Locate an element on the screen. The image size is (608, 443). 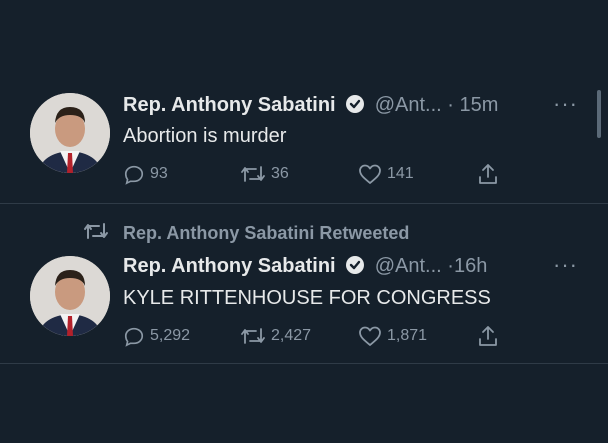
tweet-text: Abortion is murder is located at coordinates (205, 136).